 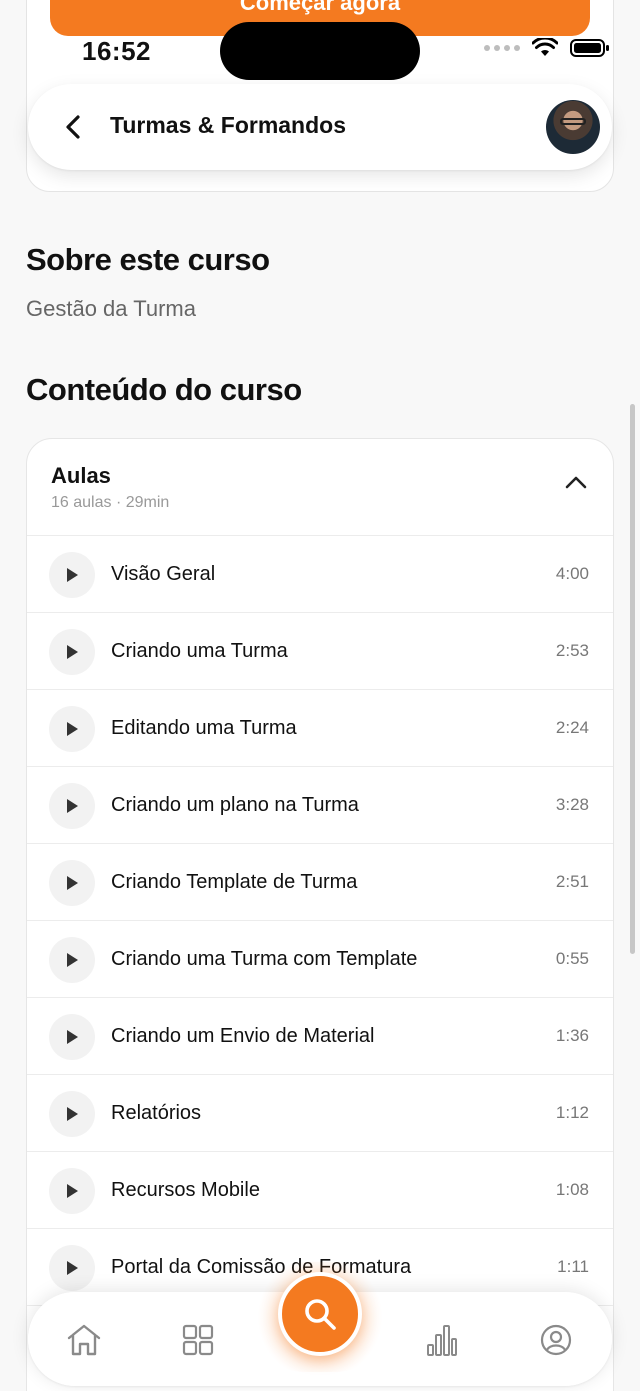 I want to click on lesson-item: Visão Geral 4:00, so click(x=320, y=574).